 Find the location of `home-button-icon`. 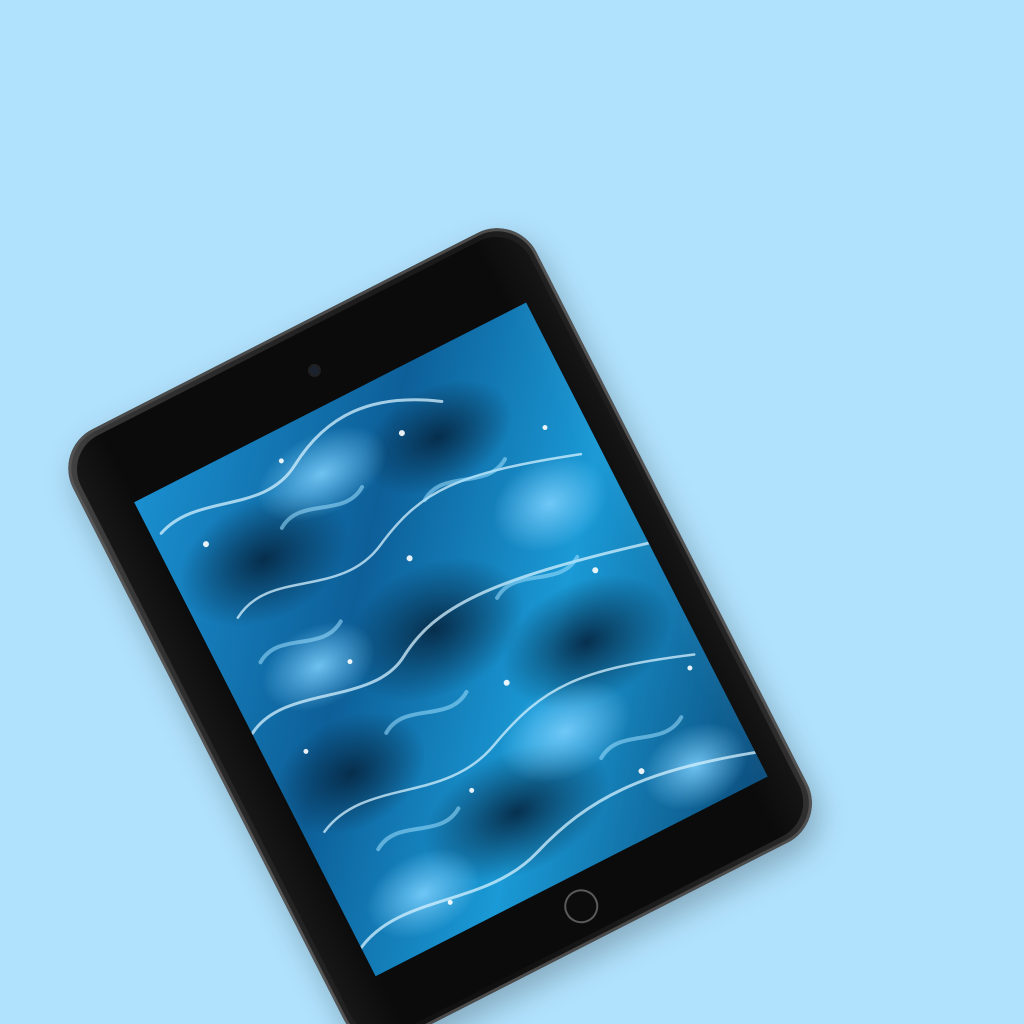

home-button-icon is located at coordinates (581, 906).